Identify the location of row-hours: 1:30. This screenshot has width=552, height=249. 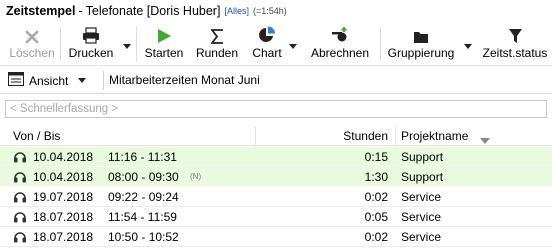
(376, 177).